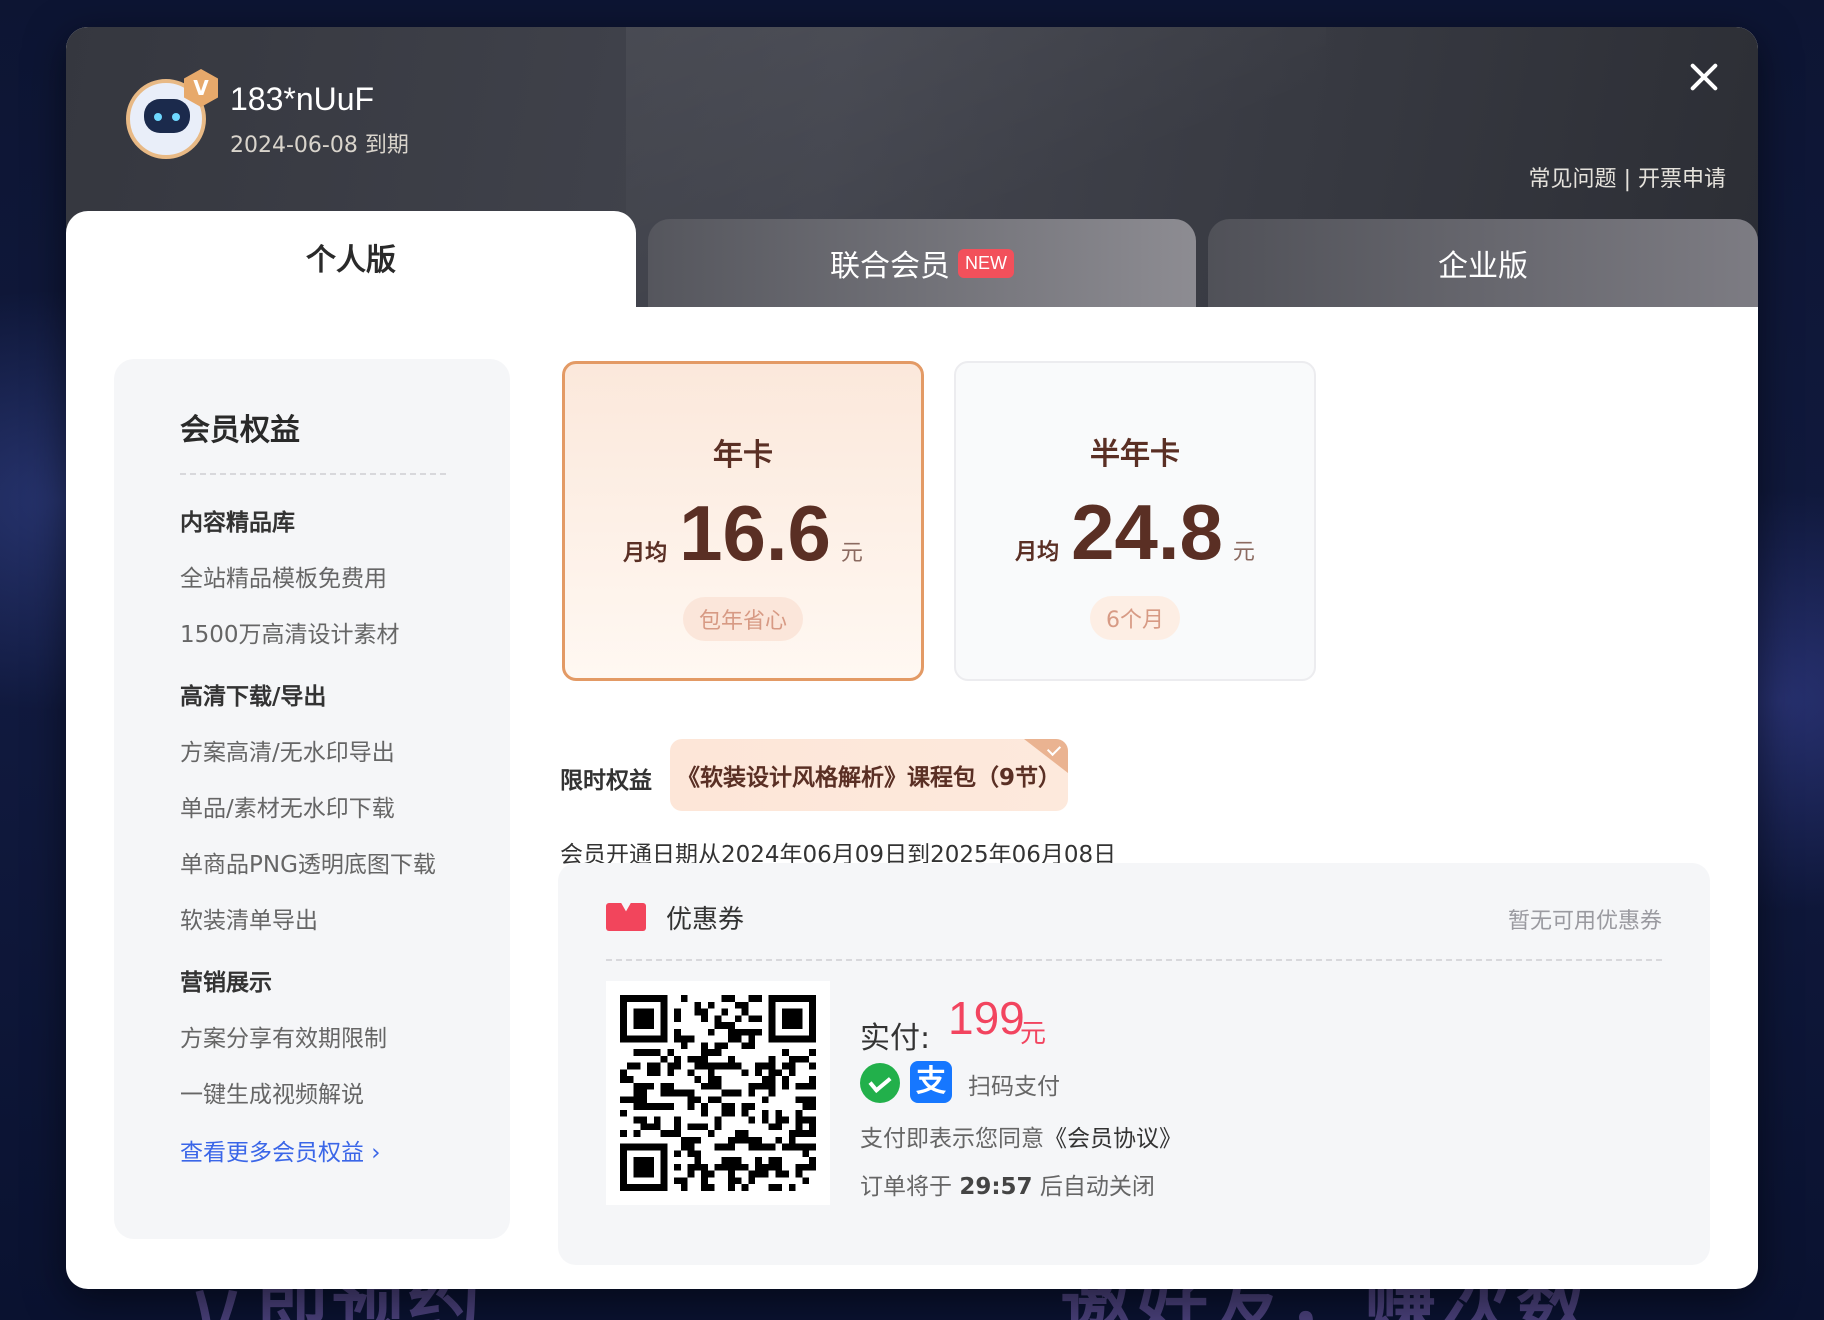 This screenshot has width=1824, height=1320. I want to click on coupon-icon, so click(626, 917).